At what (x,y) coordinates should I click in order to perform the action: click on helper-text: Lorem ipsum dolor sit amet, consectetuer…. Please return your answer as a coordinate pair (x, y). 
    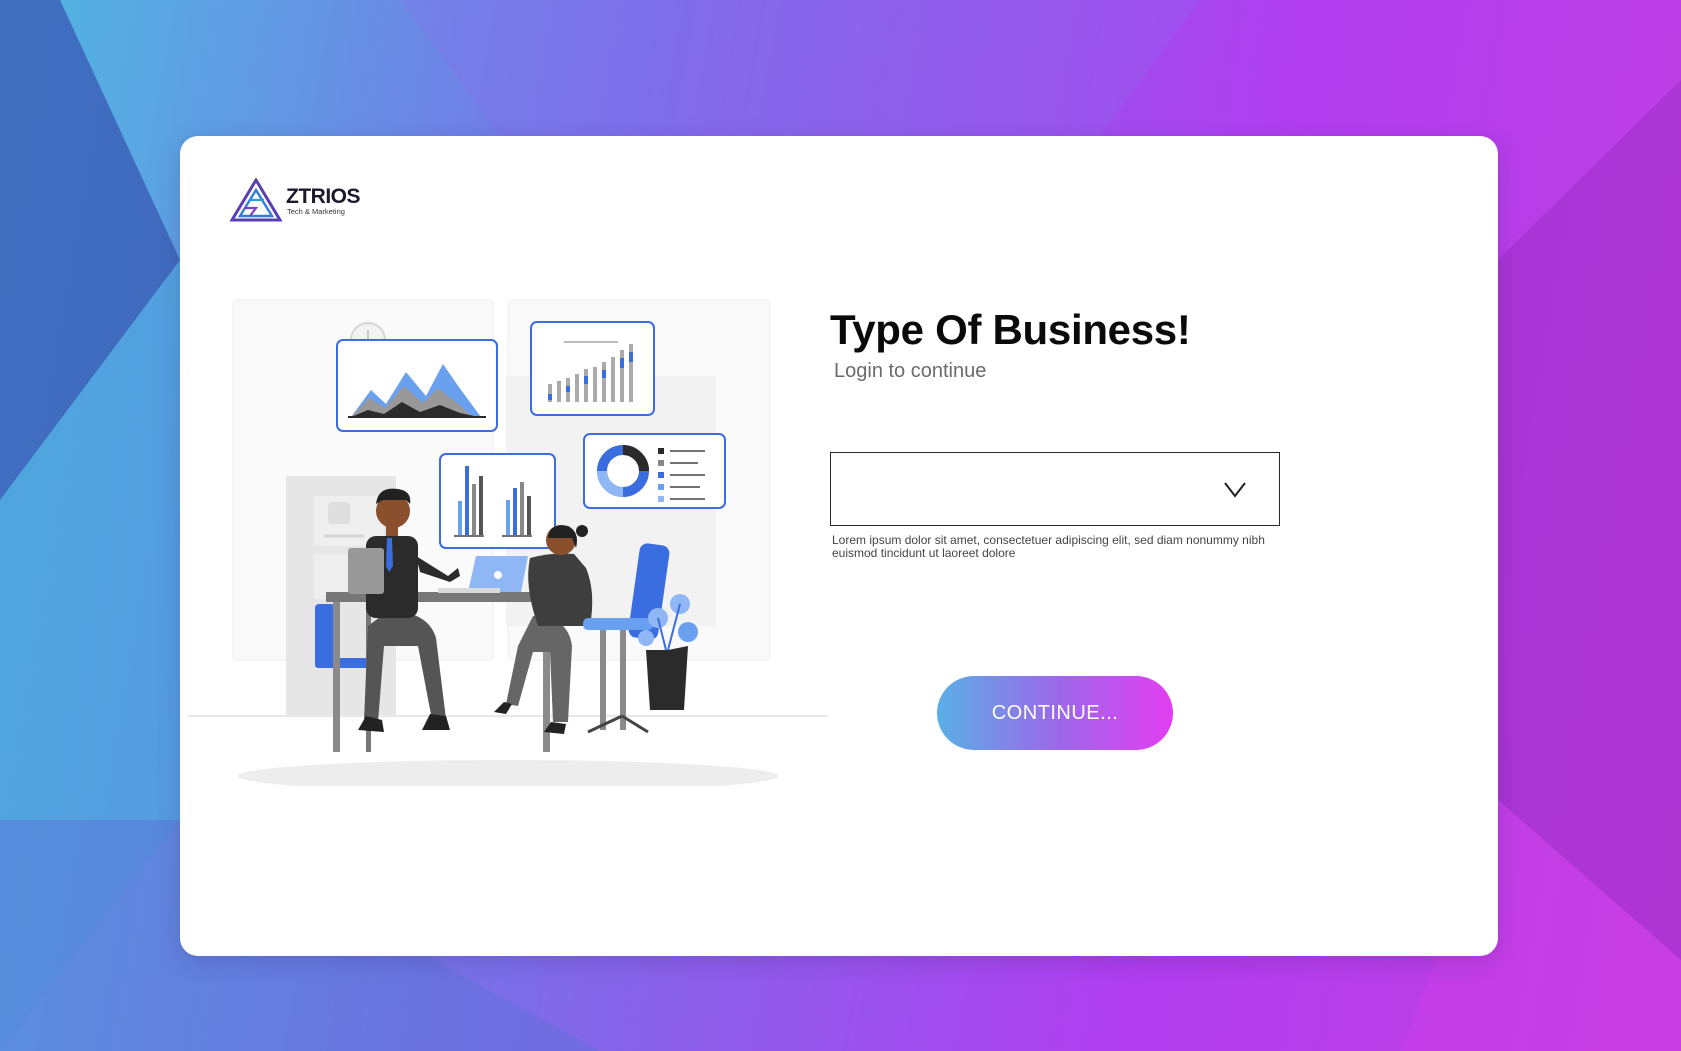
    Looking at the image, I should click on (1048, 546).